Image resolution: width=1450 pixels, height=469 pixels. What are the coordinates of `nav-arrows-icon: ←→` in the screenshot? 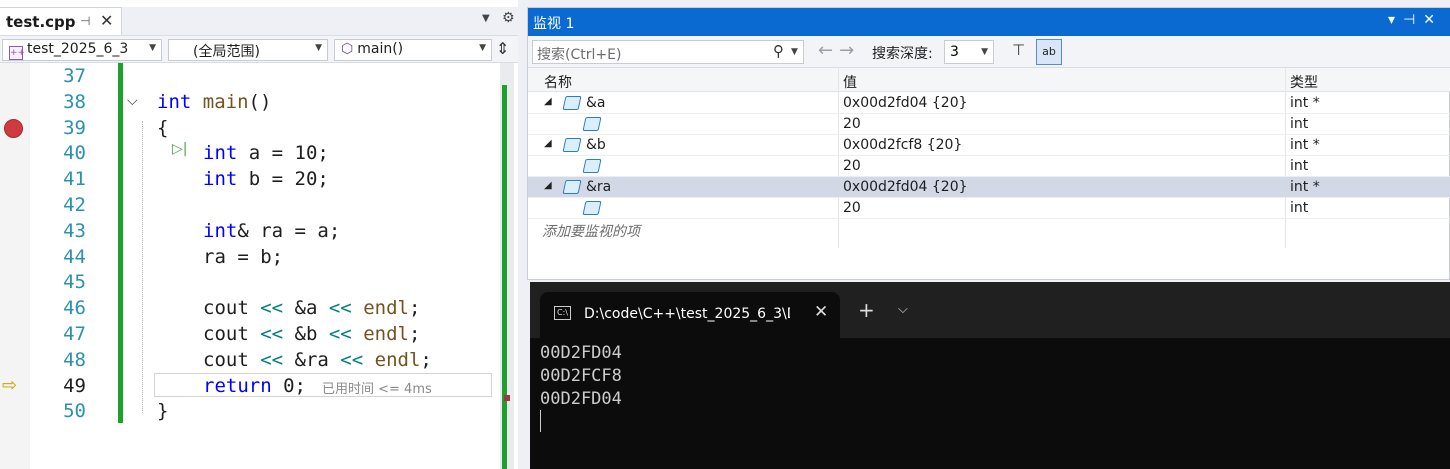 It's located at (839, 50).